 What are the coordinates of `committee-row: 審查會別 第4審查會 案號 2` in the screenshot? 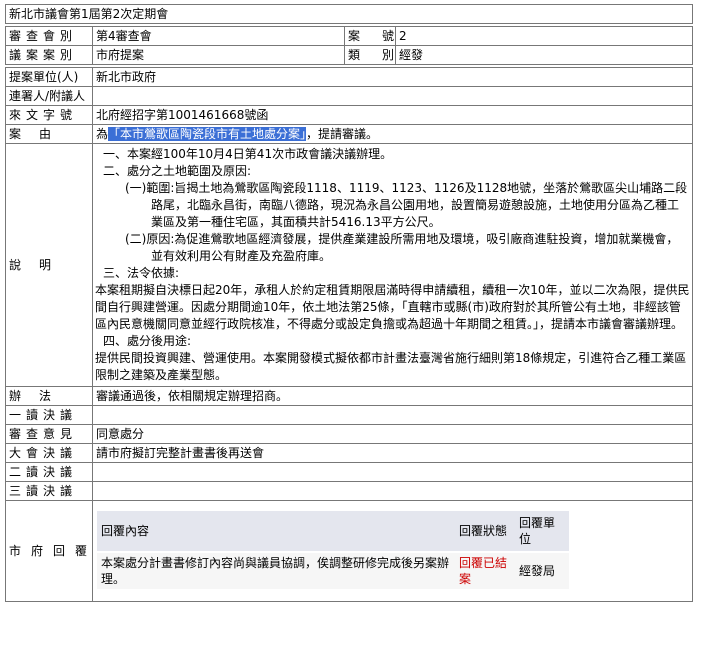 It's located at (349, 36).